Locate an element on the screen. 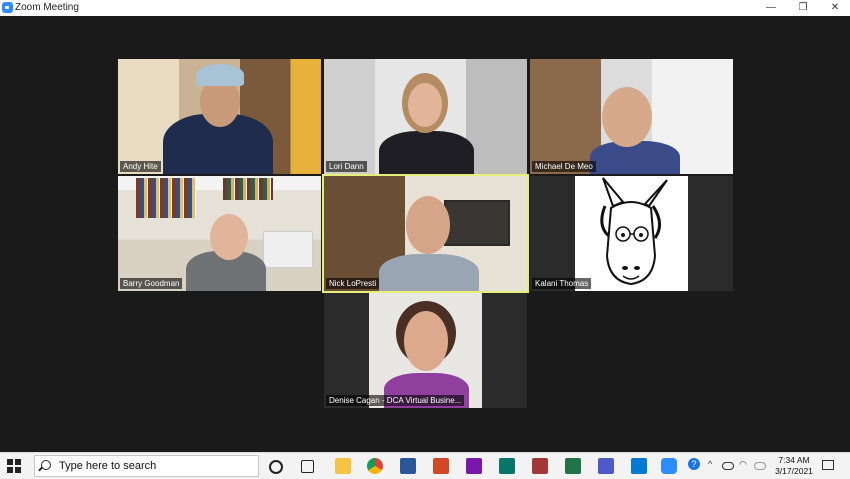 The image size is (850, 479). publisher-icon is located at coordinates (507, 466).